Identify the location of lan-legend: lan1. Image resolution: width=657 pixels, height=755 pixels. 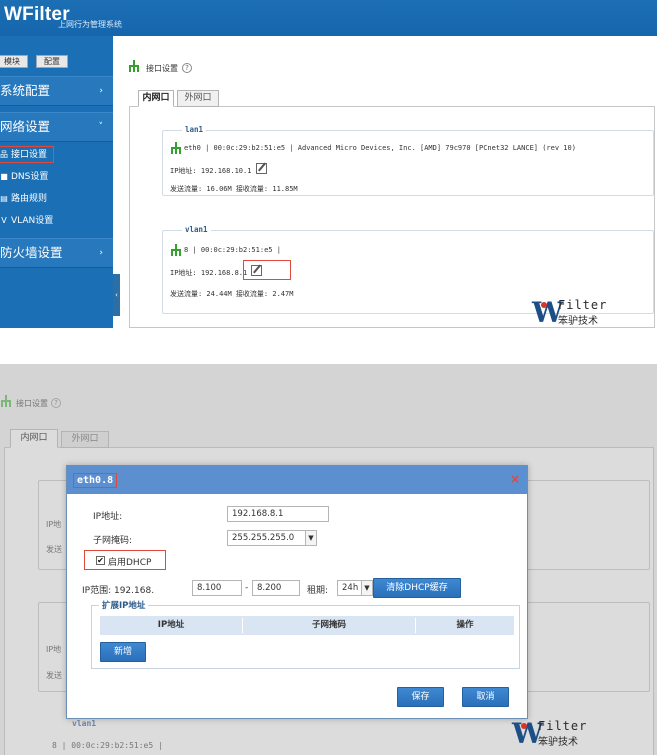
(194, 129).